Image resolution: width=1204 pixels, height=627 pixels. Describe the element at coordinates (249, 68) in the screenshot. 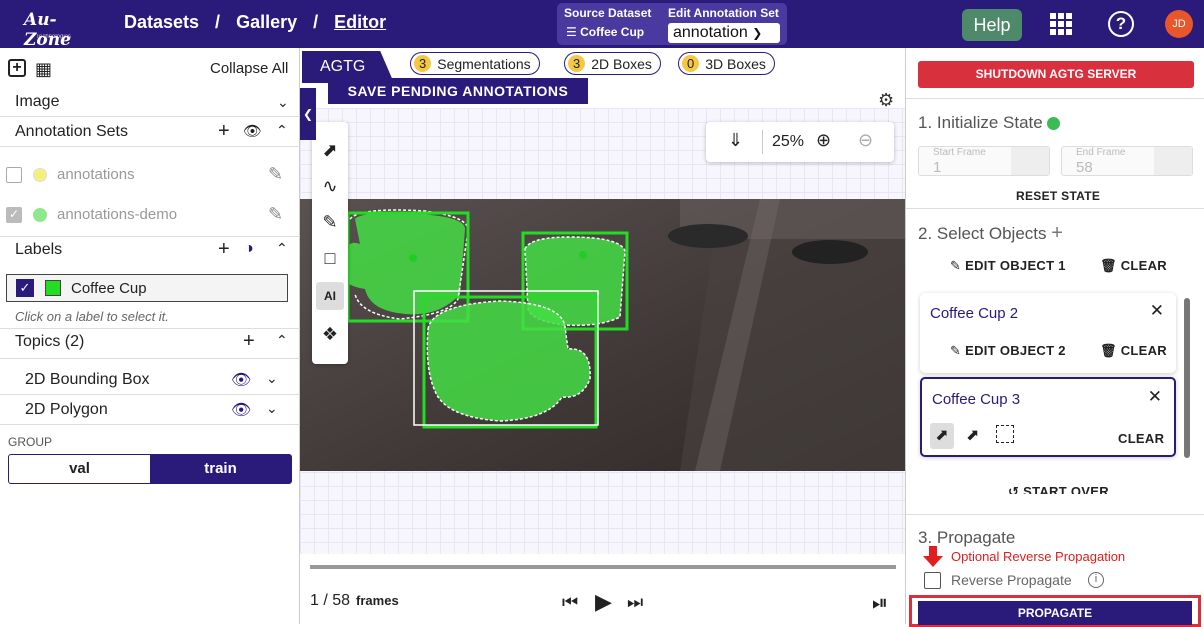

I see `collapse-all-button: Collapse All` at that location.